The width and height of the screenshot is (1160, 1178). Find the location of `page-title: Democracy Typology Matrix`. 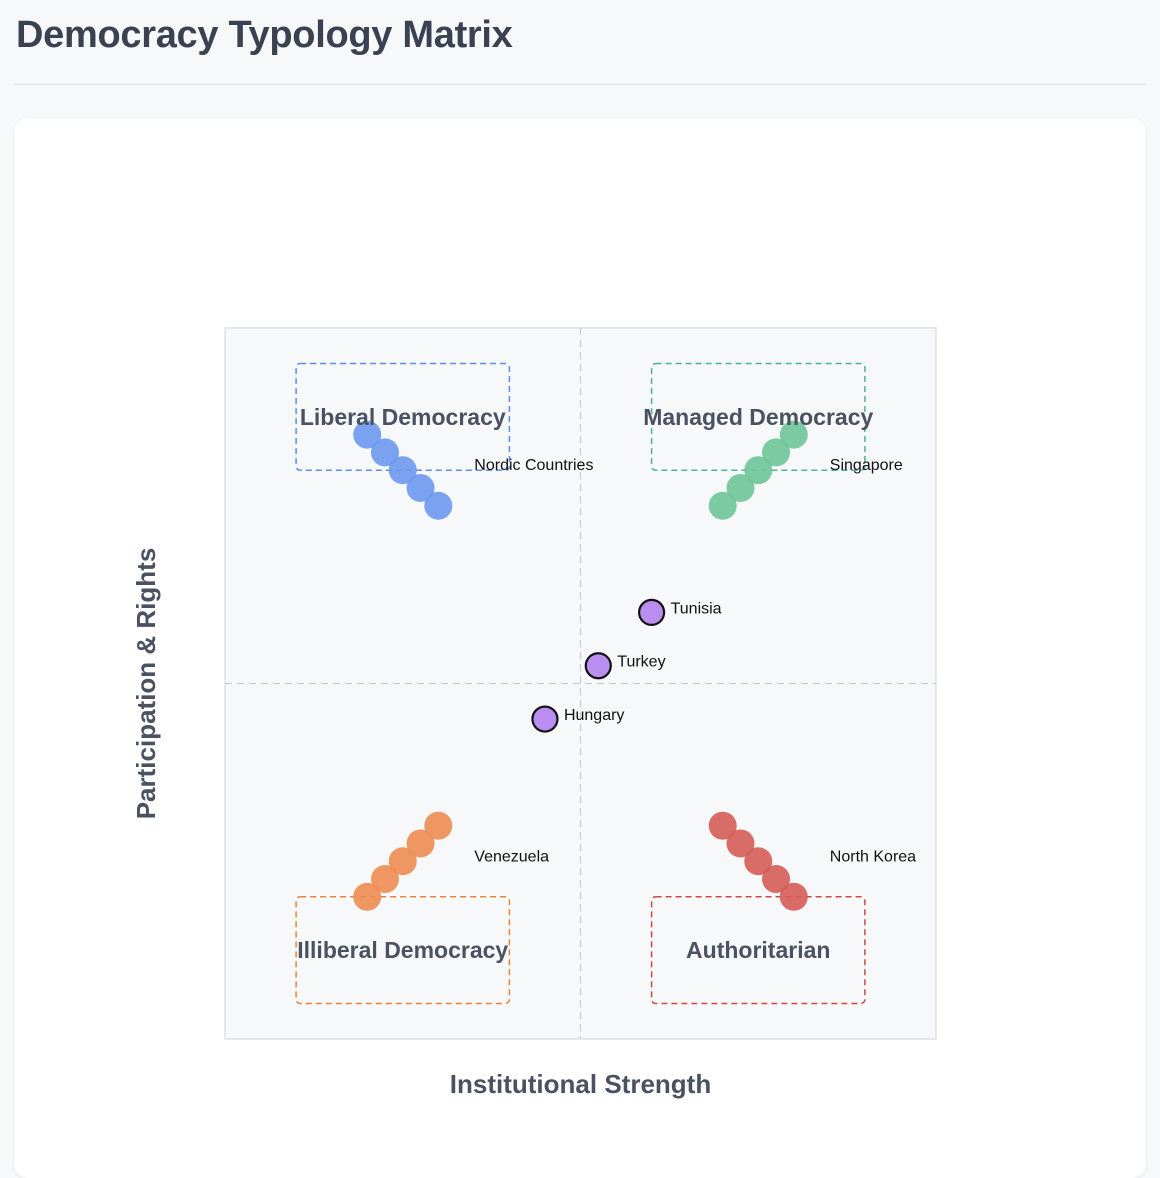

page-title: Democracy Typology Matrix is located at coordinates (264, 35).